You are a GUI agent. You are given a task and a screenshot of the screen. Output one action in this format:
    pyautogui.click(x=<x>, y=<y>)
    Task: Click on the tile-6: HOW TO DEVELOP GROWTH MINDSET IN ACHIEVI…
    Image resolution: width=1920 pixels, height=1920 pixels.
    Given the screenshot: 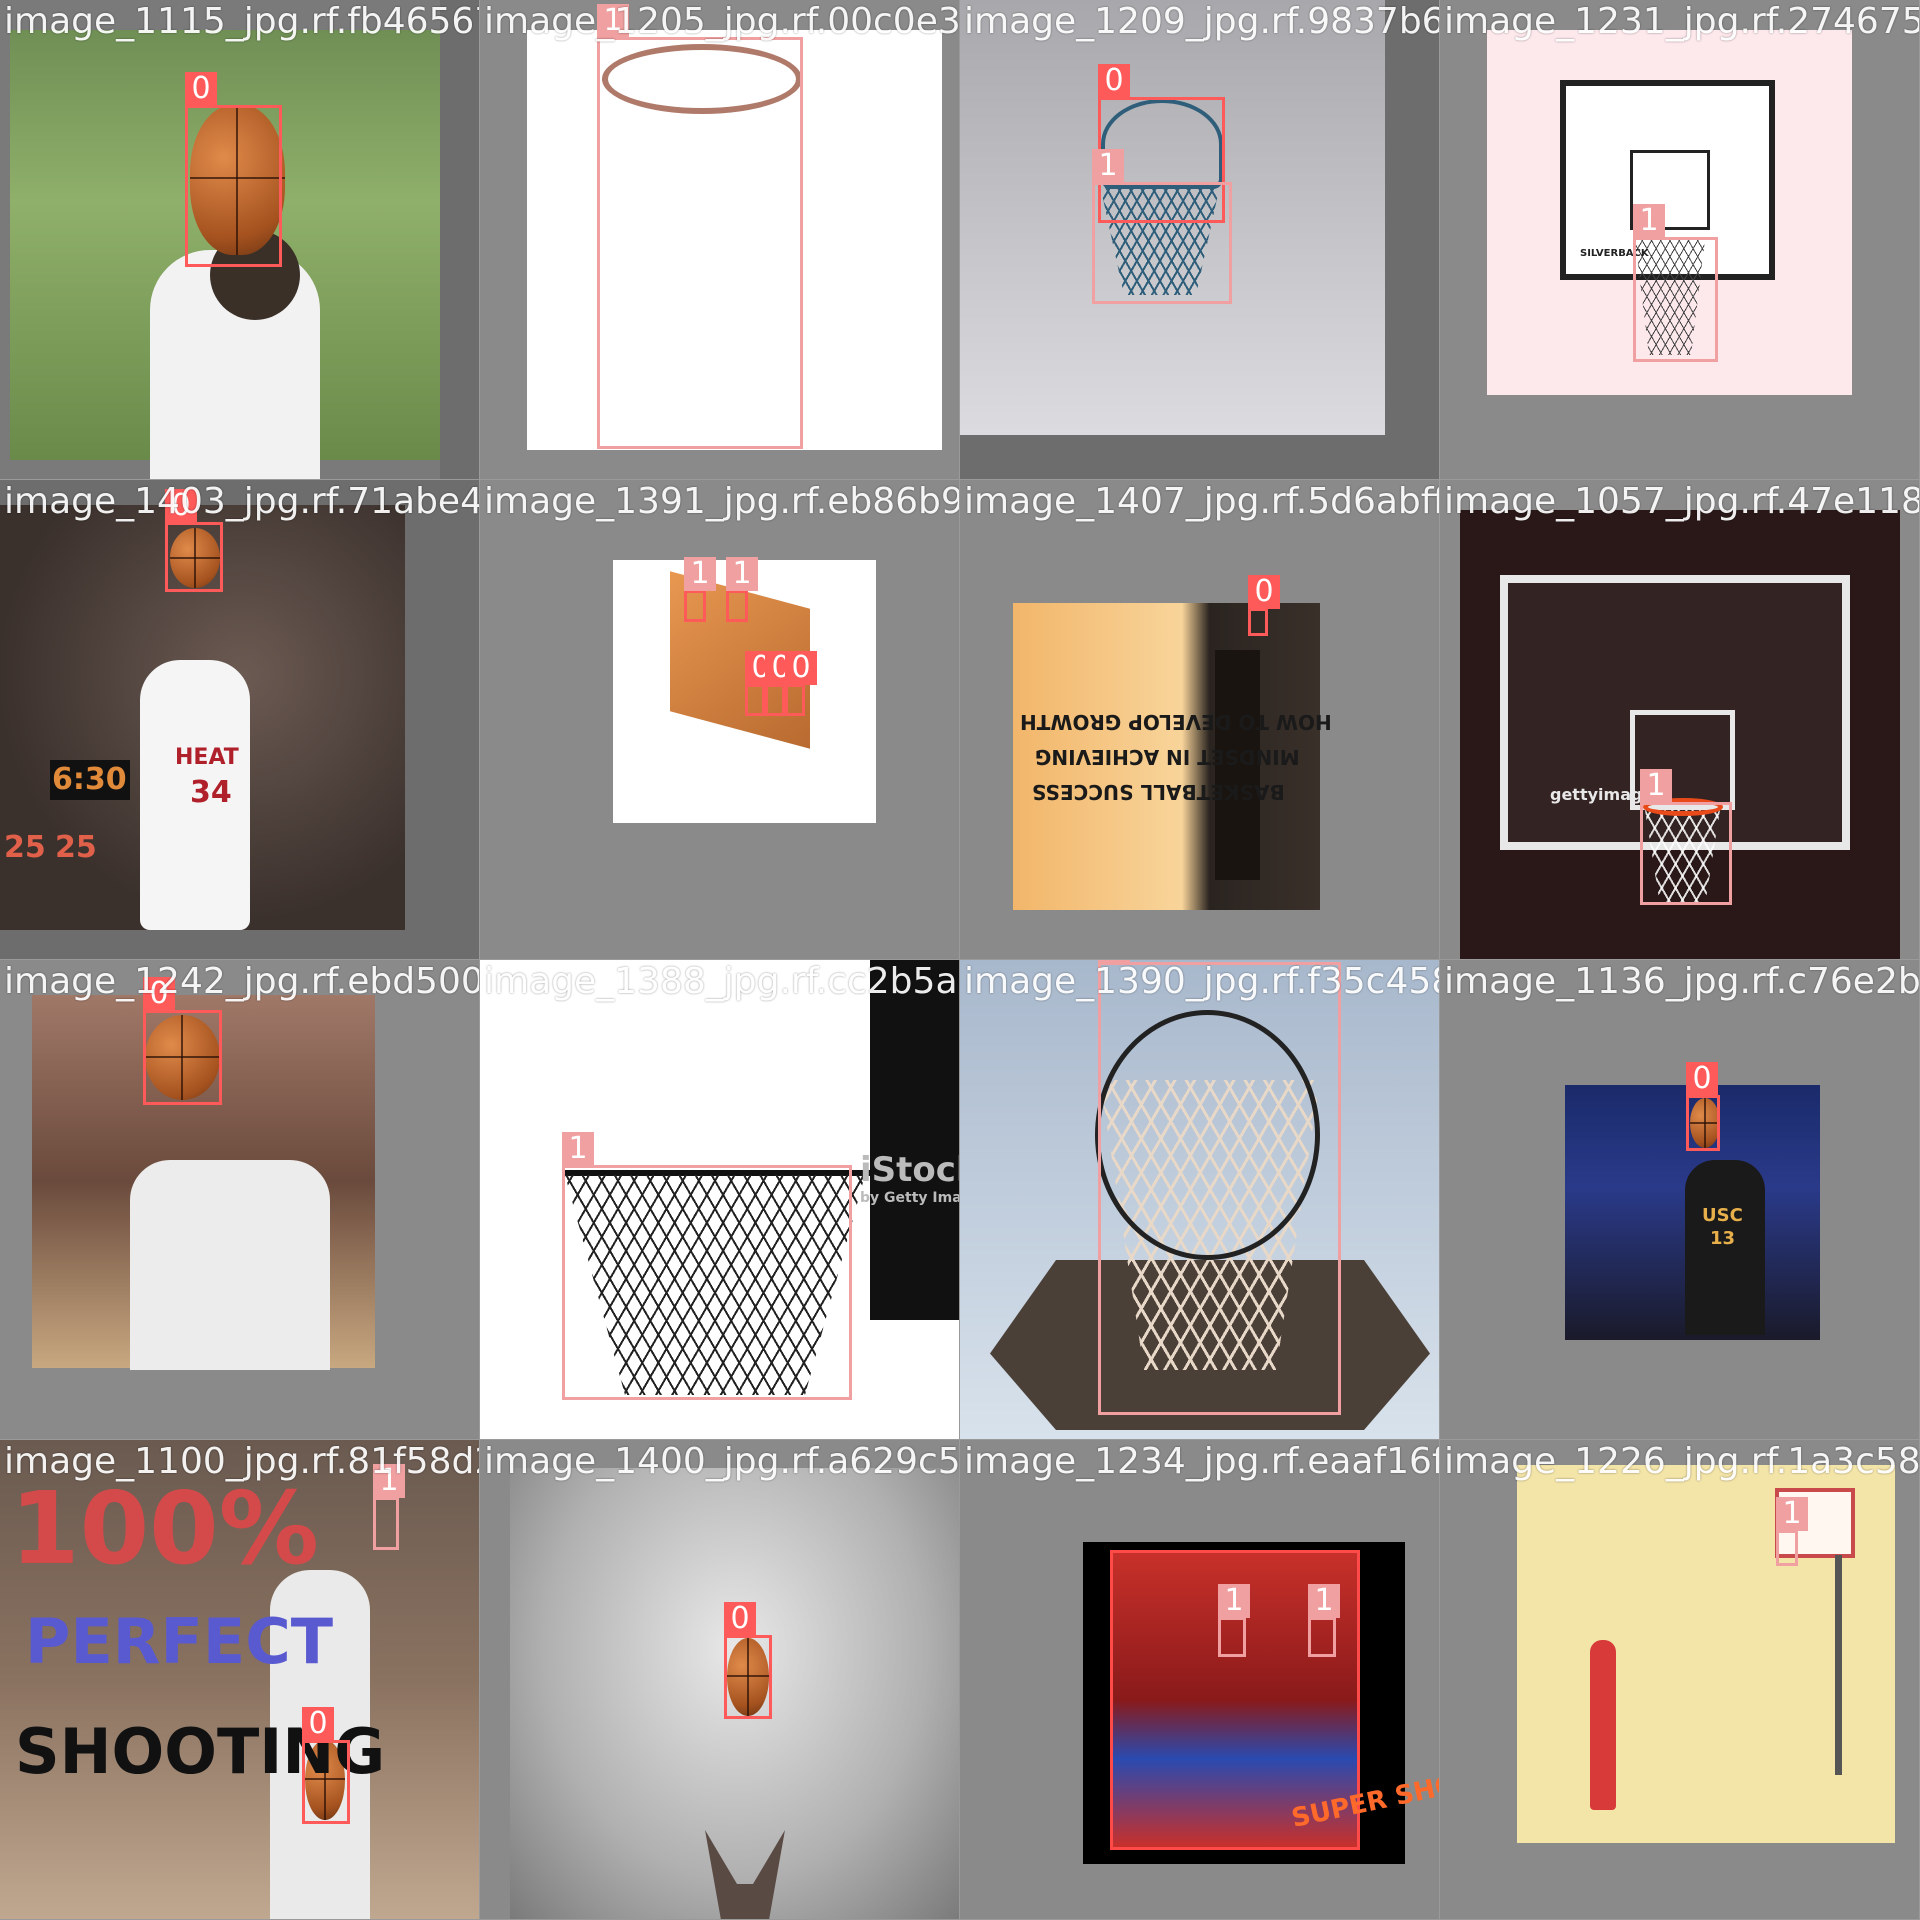 What is the action you would take?
    pyautogui.click(x=1200, y=720)
    